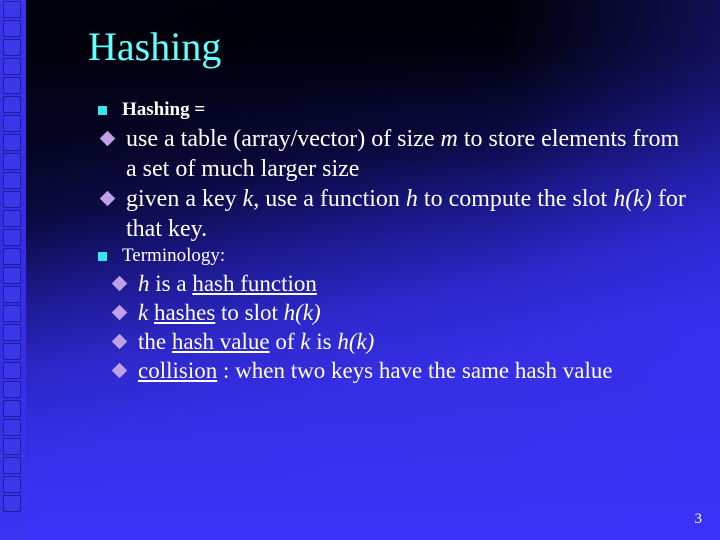  I want to click on bullet-level-2: h is a hash function, so click(399, 283).